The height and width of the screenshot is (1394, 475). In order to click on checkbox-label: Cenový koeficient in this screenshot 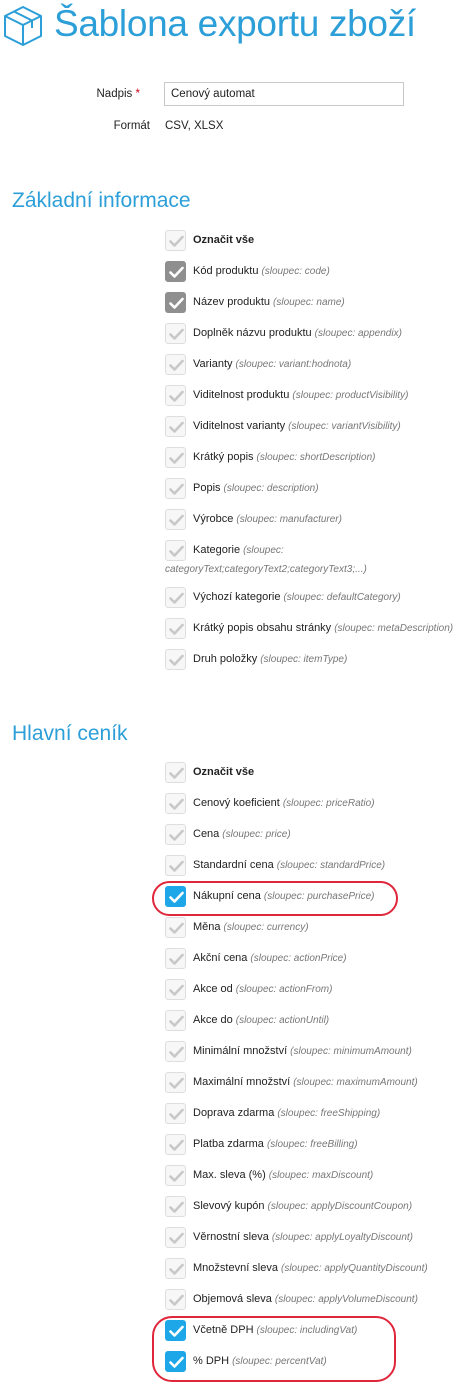, I will do `click(236, 803)`.